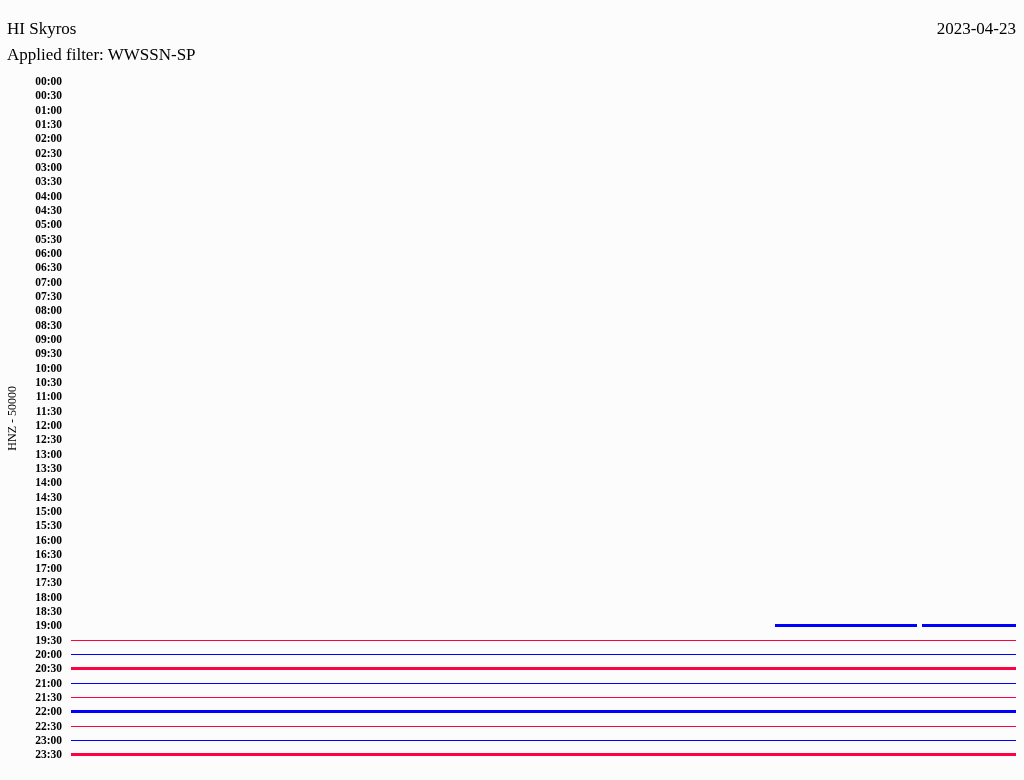  Describe the element at coordinates (48, 697) in the screenshot. I see `time-label: 21:30` at that location.